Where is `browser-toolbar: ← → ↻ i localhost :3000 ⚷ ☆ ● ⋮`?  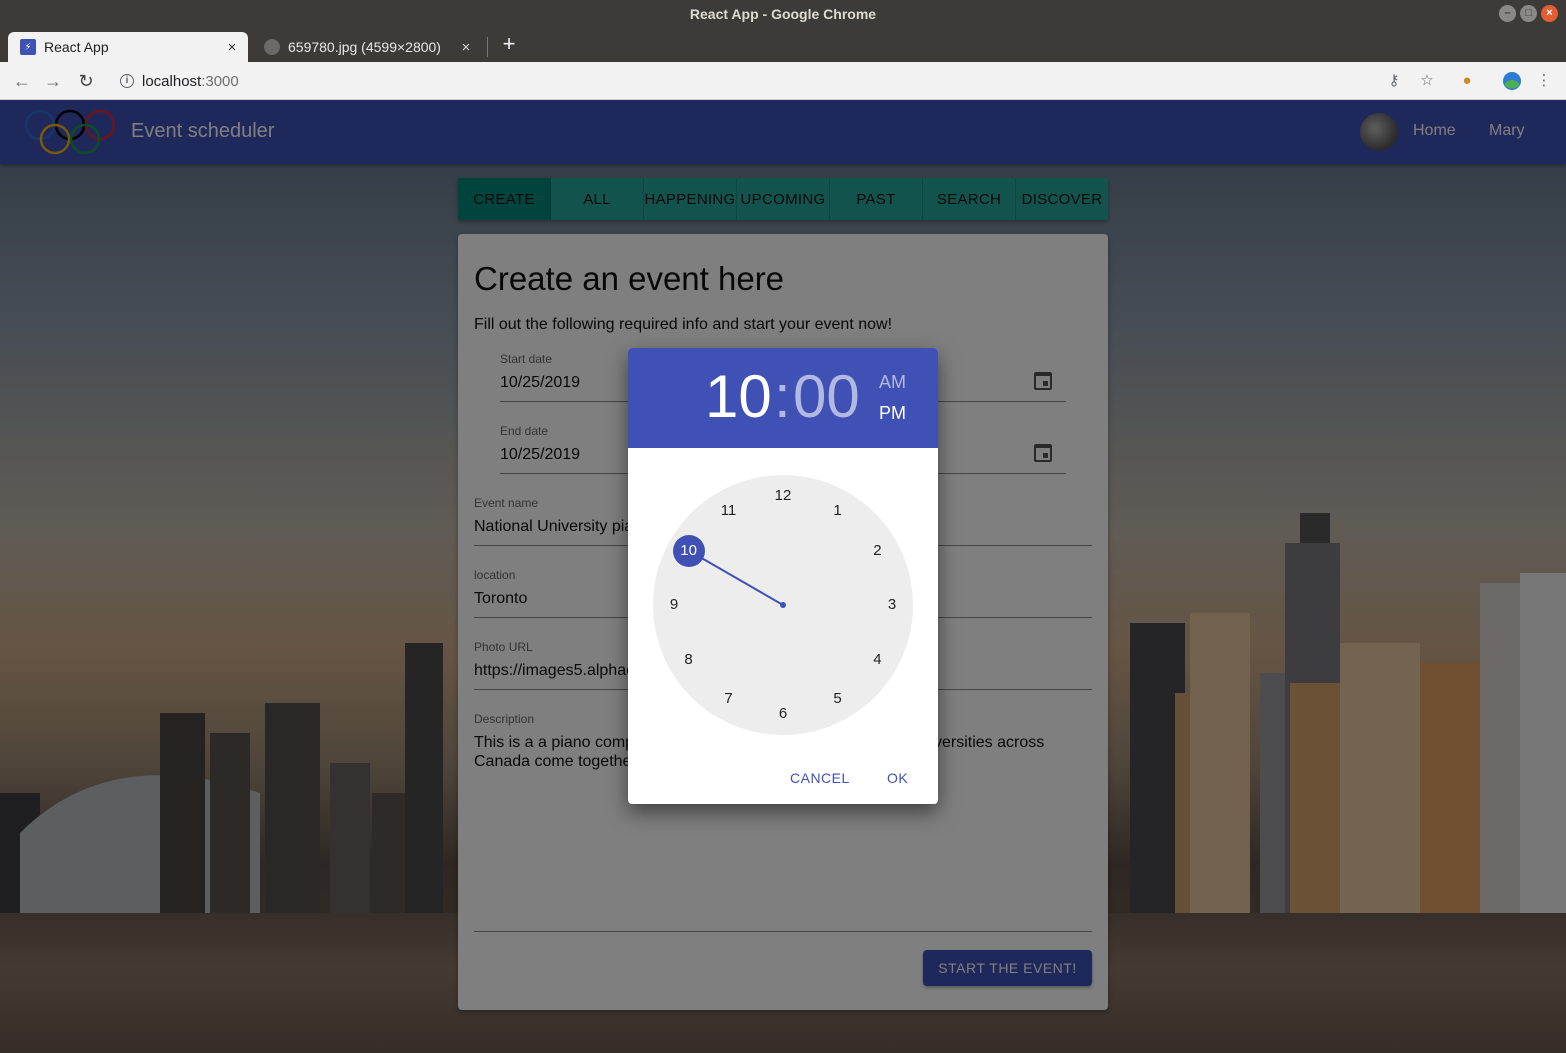
browser-toolbar: ← → ↻ i localhost :3000 ⚷ ☆ ● ⋮ is located at coordinates (783, 81).